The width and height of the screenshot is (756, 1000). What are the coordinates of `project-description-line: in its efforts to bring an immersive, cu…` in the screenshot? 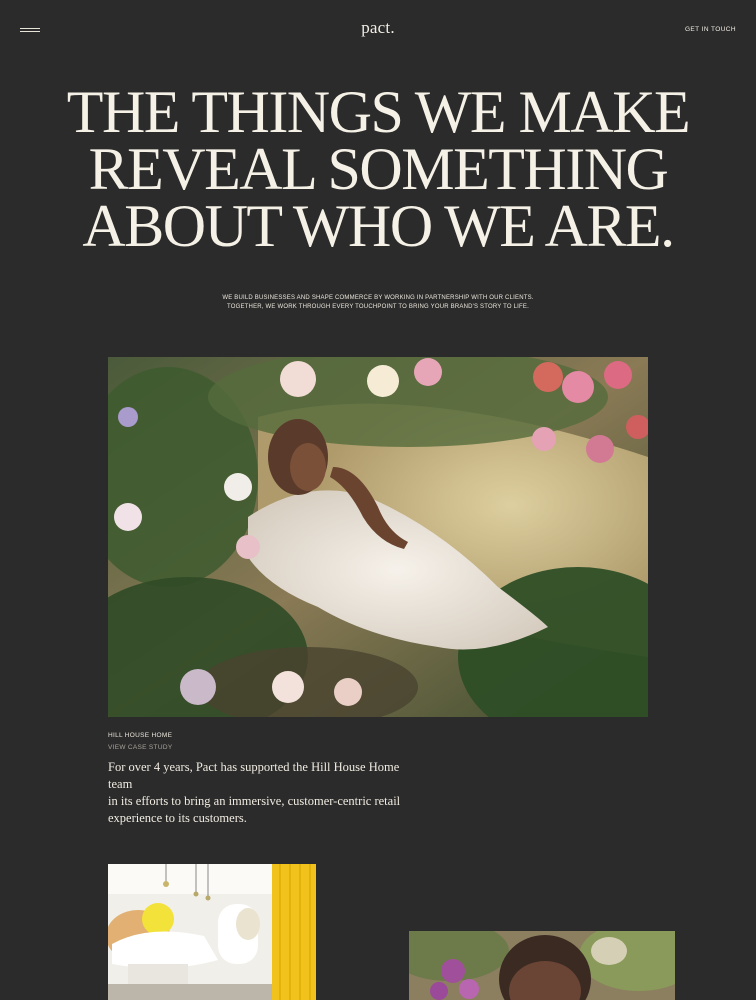 It's located at (254, 801).